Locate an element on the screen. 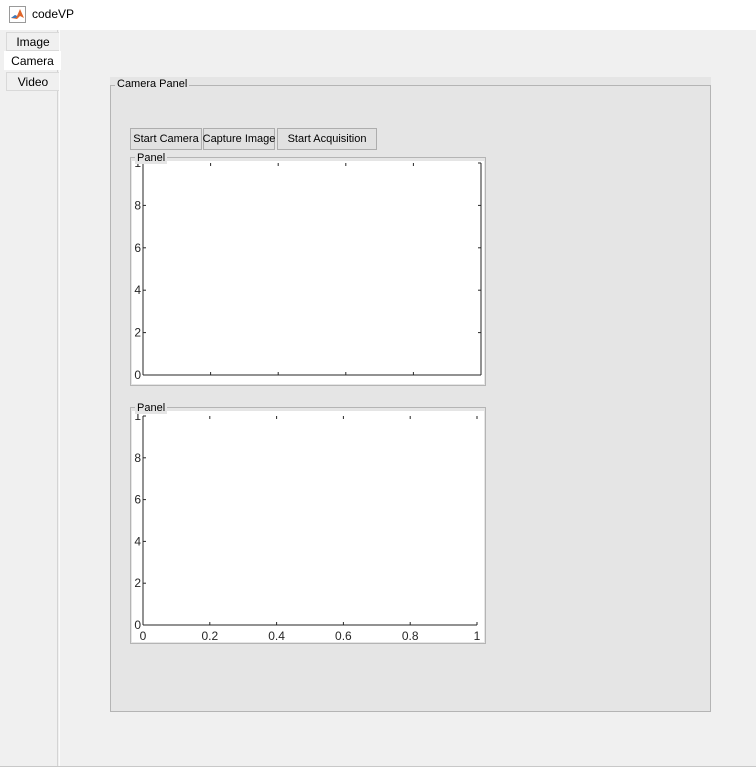  x-tick-label: 0.4 is located at coordinates (276, 636).